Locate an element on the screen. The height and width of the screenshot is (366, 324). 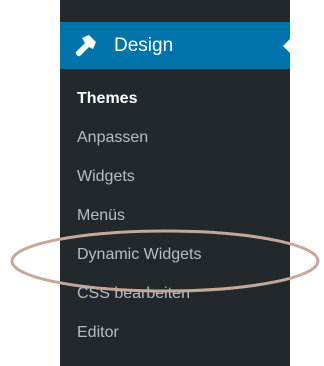
current-menu-pointer is located at coordinates (287, 46).